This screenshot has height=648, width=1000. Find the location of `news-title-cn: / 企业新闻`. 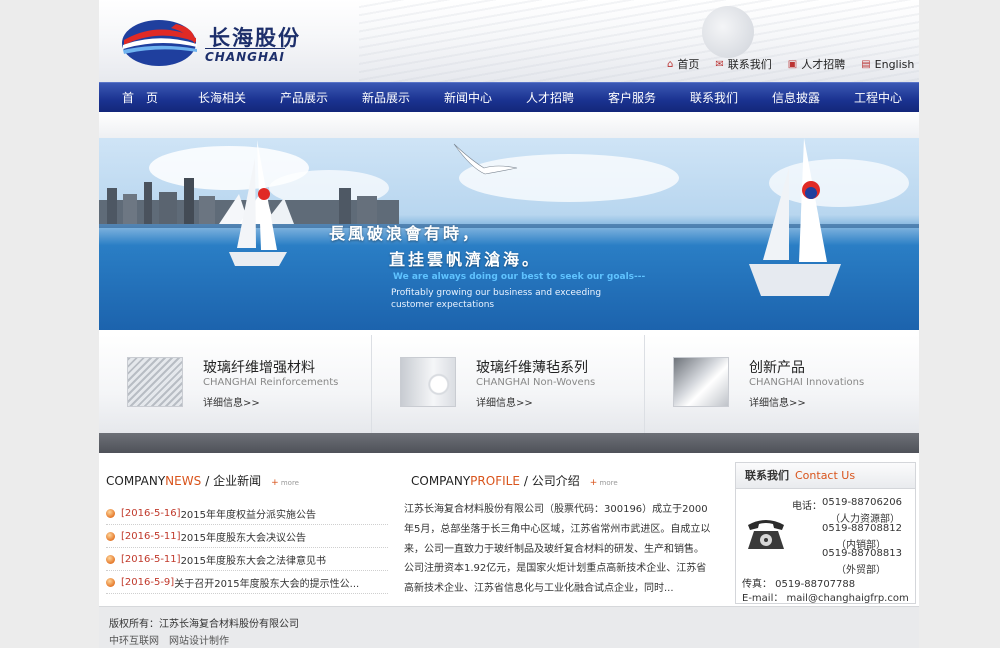

news-title-cn: / 企业新闻 is located at coordinates (233, 481).